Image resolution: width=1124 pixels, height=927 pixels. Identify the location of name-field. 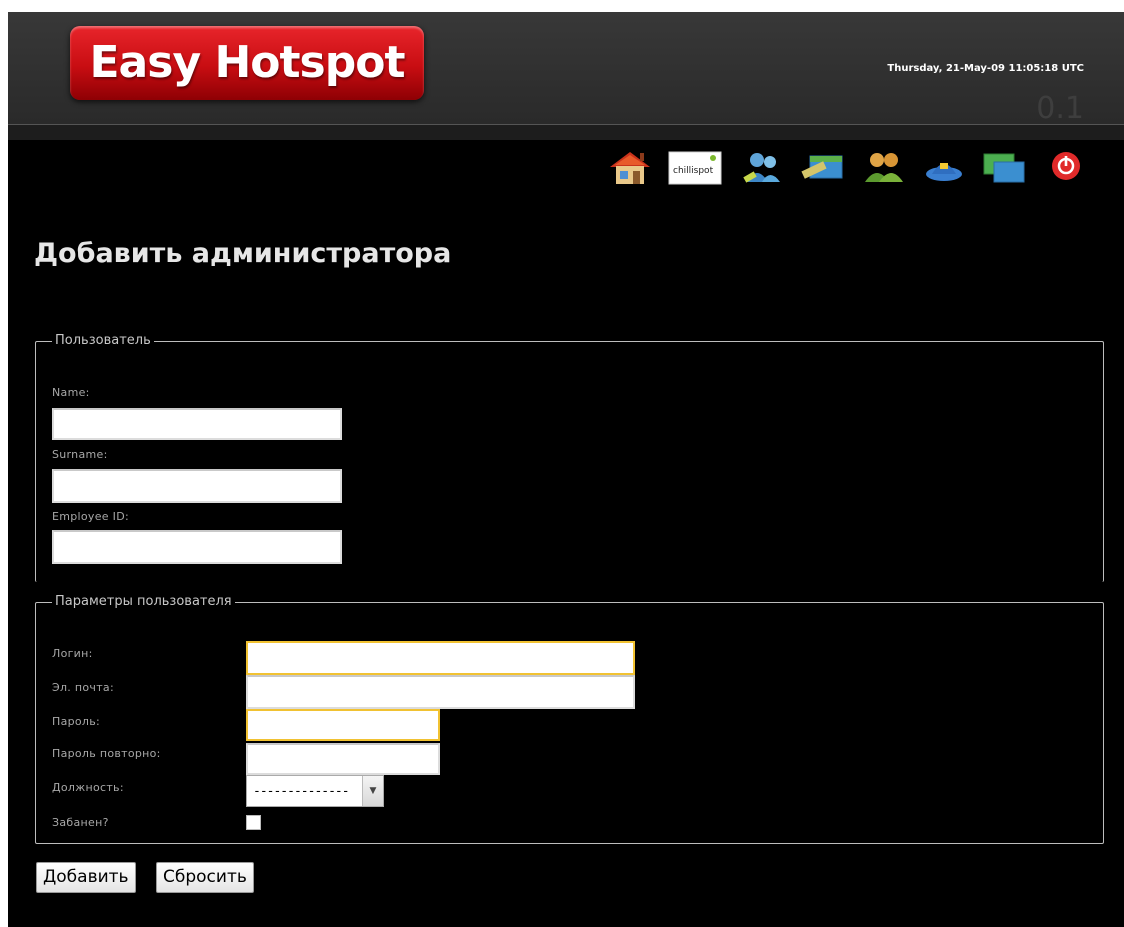
(197, 424).